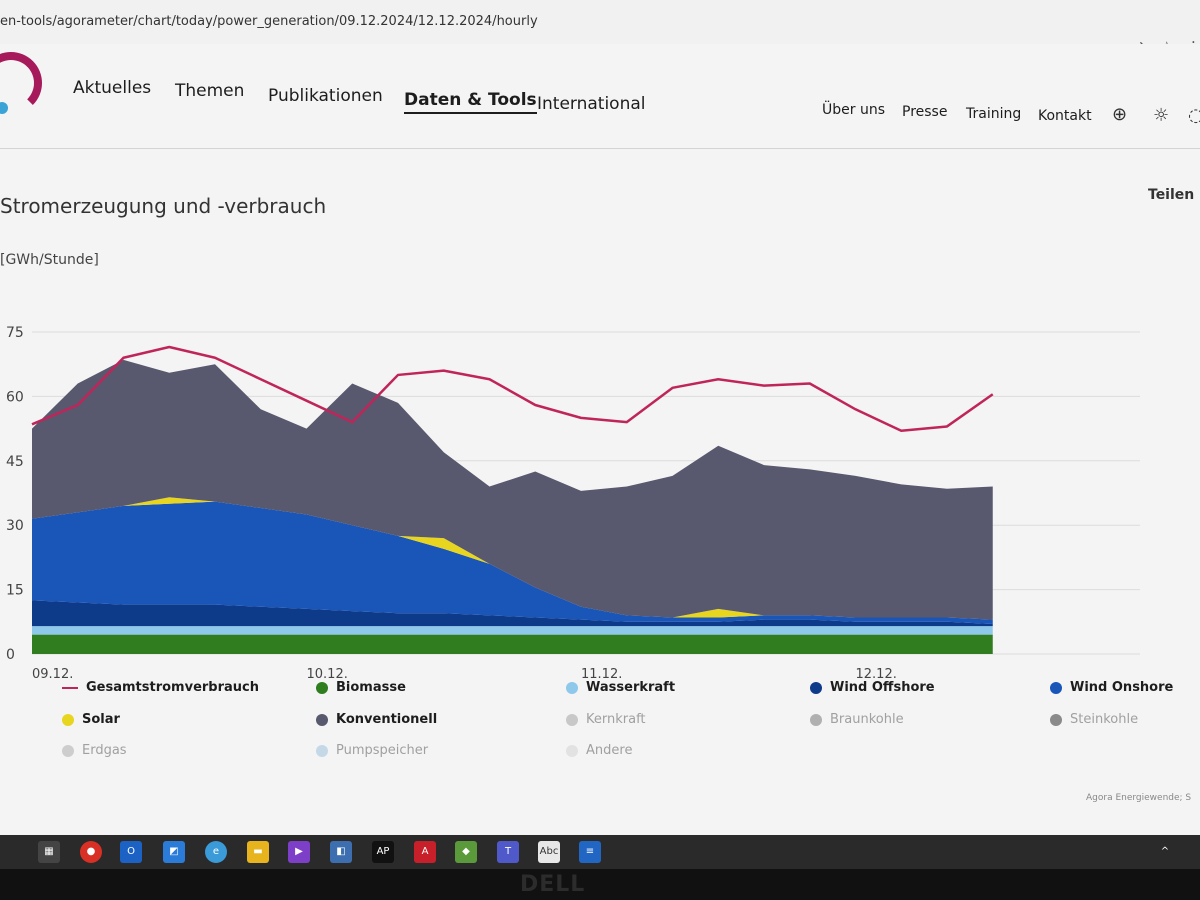 This screenshot has height=900, width=1200. What do you see at coordinates (470, 102) in the screenshot?
I see `nav-daten-tools: Daten & Tools` at bounding box center [470, 102].